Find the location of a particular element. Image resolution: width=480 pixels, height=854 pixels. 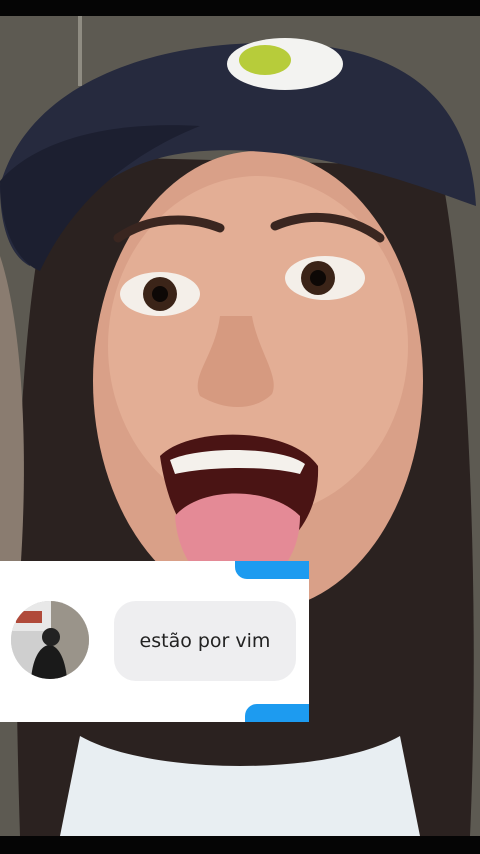

reply-card: estão por vim is located at coordinates (154, 641).